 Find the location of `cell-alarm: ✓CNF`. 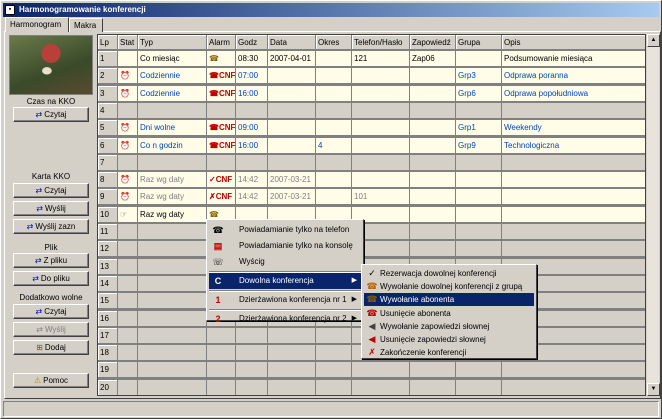

cell-alarm: ✓CNF is located at coordinates (221, 180).